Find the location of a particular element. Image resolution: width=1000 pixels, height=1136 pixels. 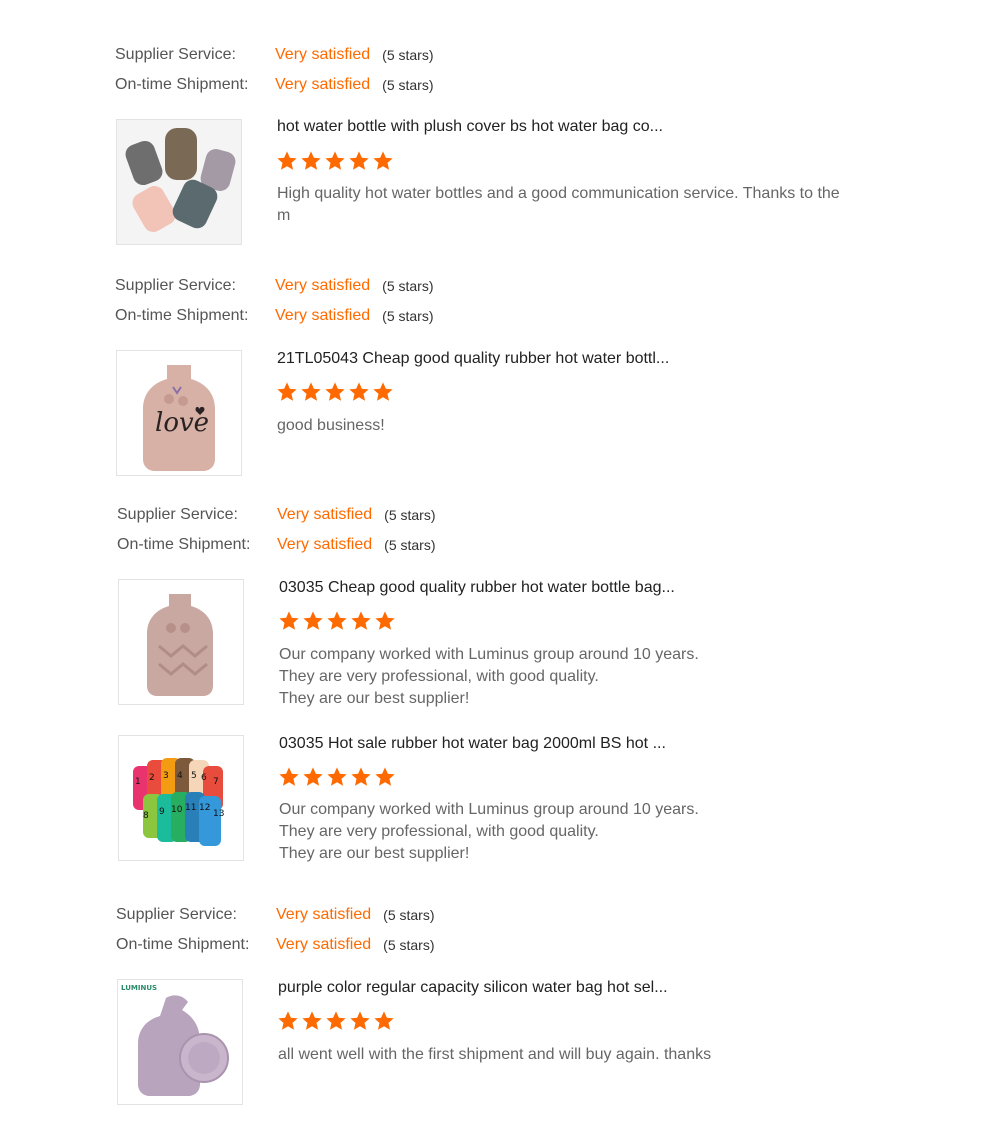

comment-line: good business! is located at coordinates (331, 425).